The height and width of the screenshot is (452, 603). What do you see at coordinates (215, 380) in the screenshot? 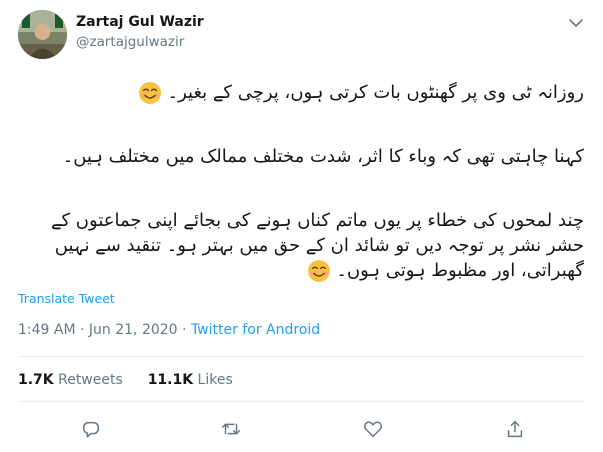
I see `likes-label: Likes` at bounding box center [215, 380].